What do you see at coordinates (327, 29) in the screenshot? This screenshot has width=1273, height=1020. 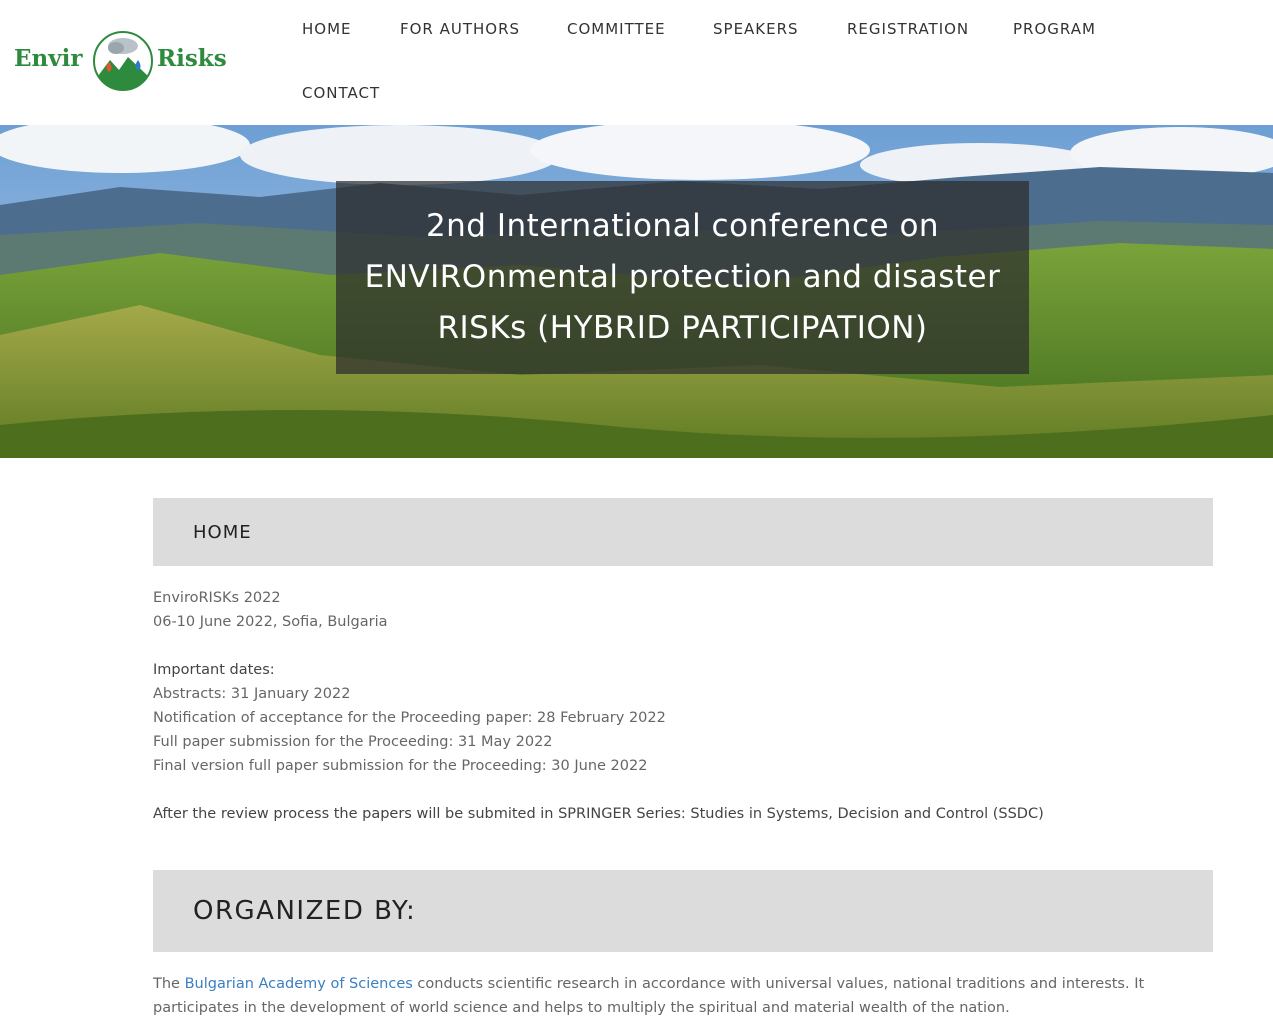 I see `nav-home: HOME` at bounding box center [327, 29].